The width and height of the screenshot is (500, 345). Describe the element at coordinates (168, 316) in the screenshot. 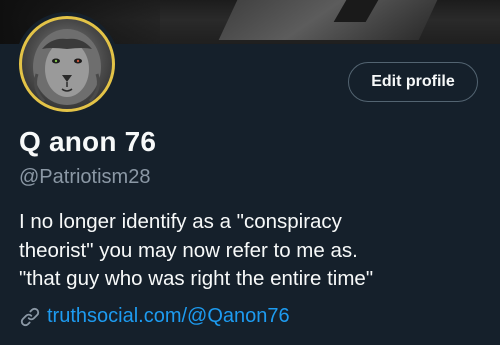

I see `website-link: truthsocial.com/@Qanon76` at that location.